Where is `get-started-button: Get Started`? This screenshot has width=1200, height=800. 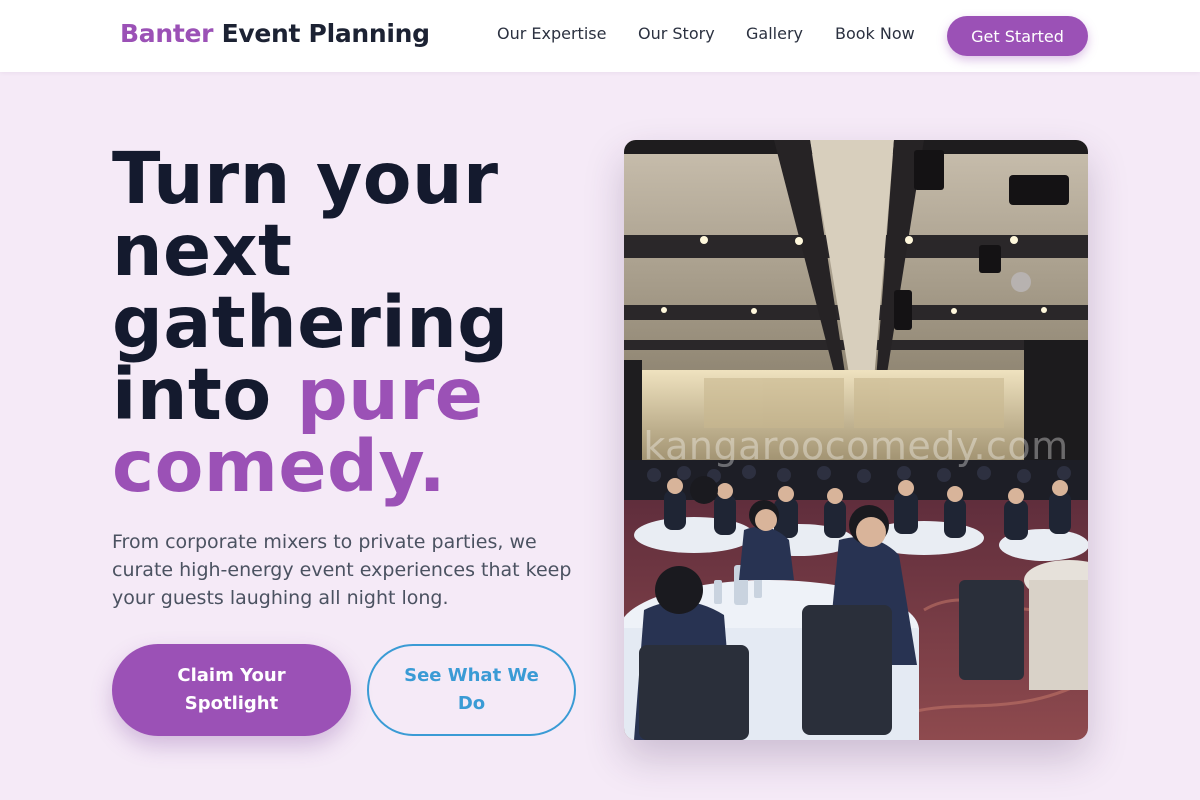
get-started-button: Get Started is located at coordinates (1017, 36).